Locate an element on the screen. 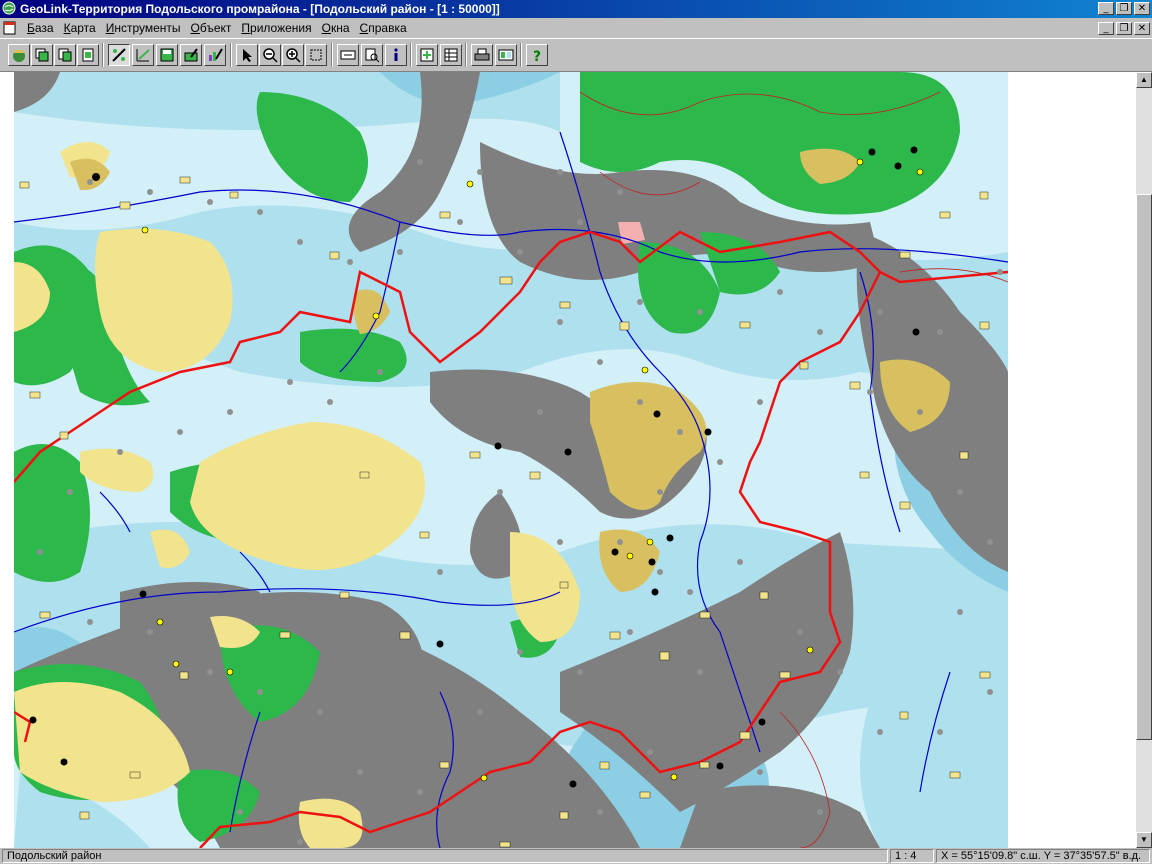  document-icon is located at coordinates (10, 28).